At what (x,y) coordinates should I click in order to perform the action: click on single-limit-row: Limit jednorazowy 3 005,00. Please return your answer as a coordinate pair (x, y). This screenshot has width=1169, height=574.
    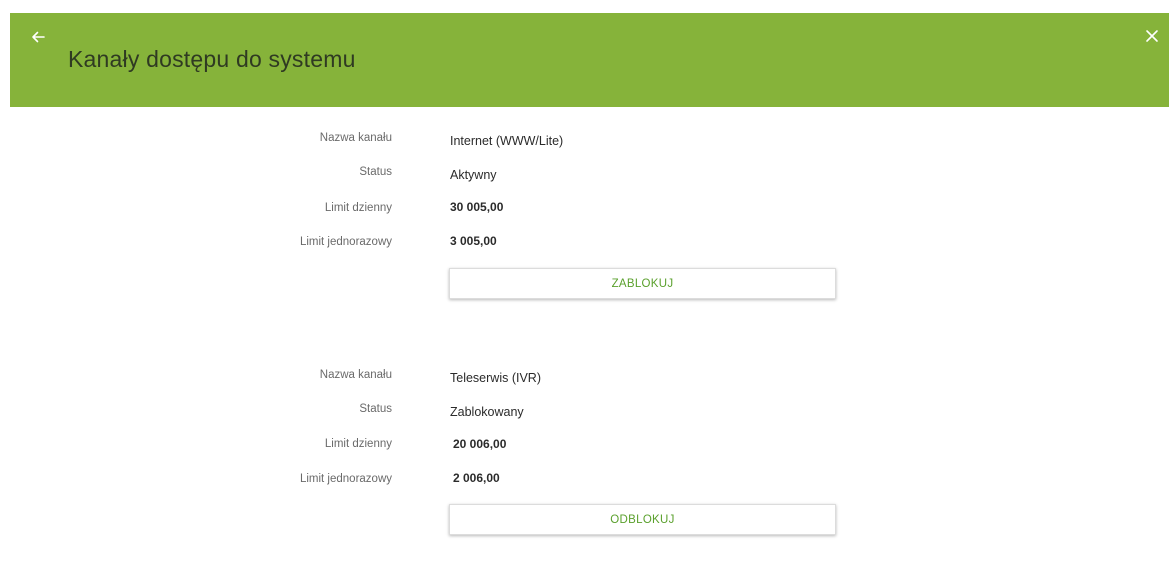
    Looking at the image, I should click on (584, 244).